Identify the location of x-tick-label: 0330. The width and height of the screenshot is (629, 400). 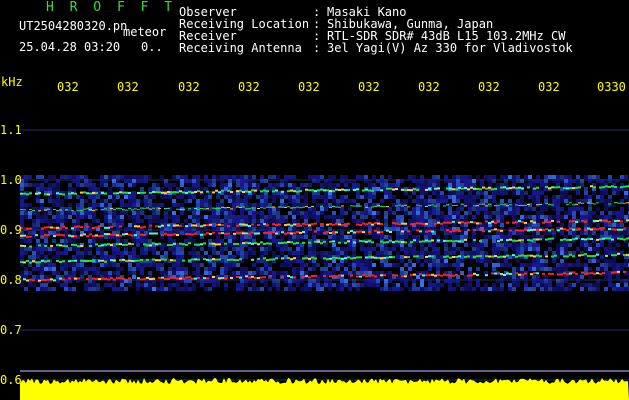
(611, 87).